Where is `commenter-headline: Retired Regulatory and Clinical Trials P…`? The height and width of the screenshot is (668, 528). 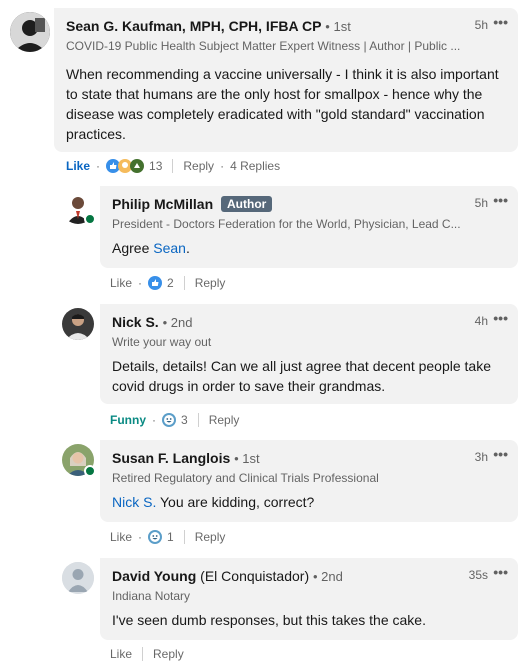
commenter-headline: Retired Regulatory and Clinical Trials P… is located at coordinates (245, 478).